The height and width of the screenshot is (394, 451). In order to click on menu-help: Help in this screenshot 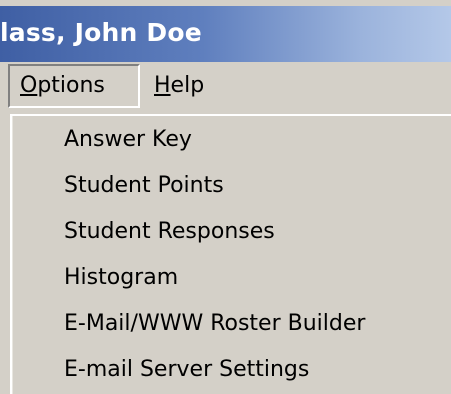, I will do `click(189, 86)`.